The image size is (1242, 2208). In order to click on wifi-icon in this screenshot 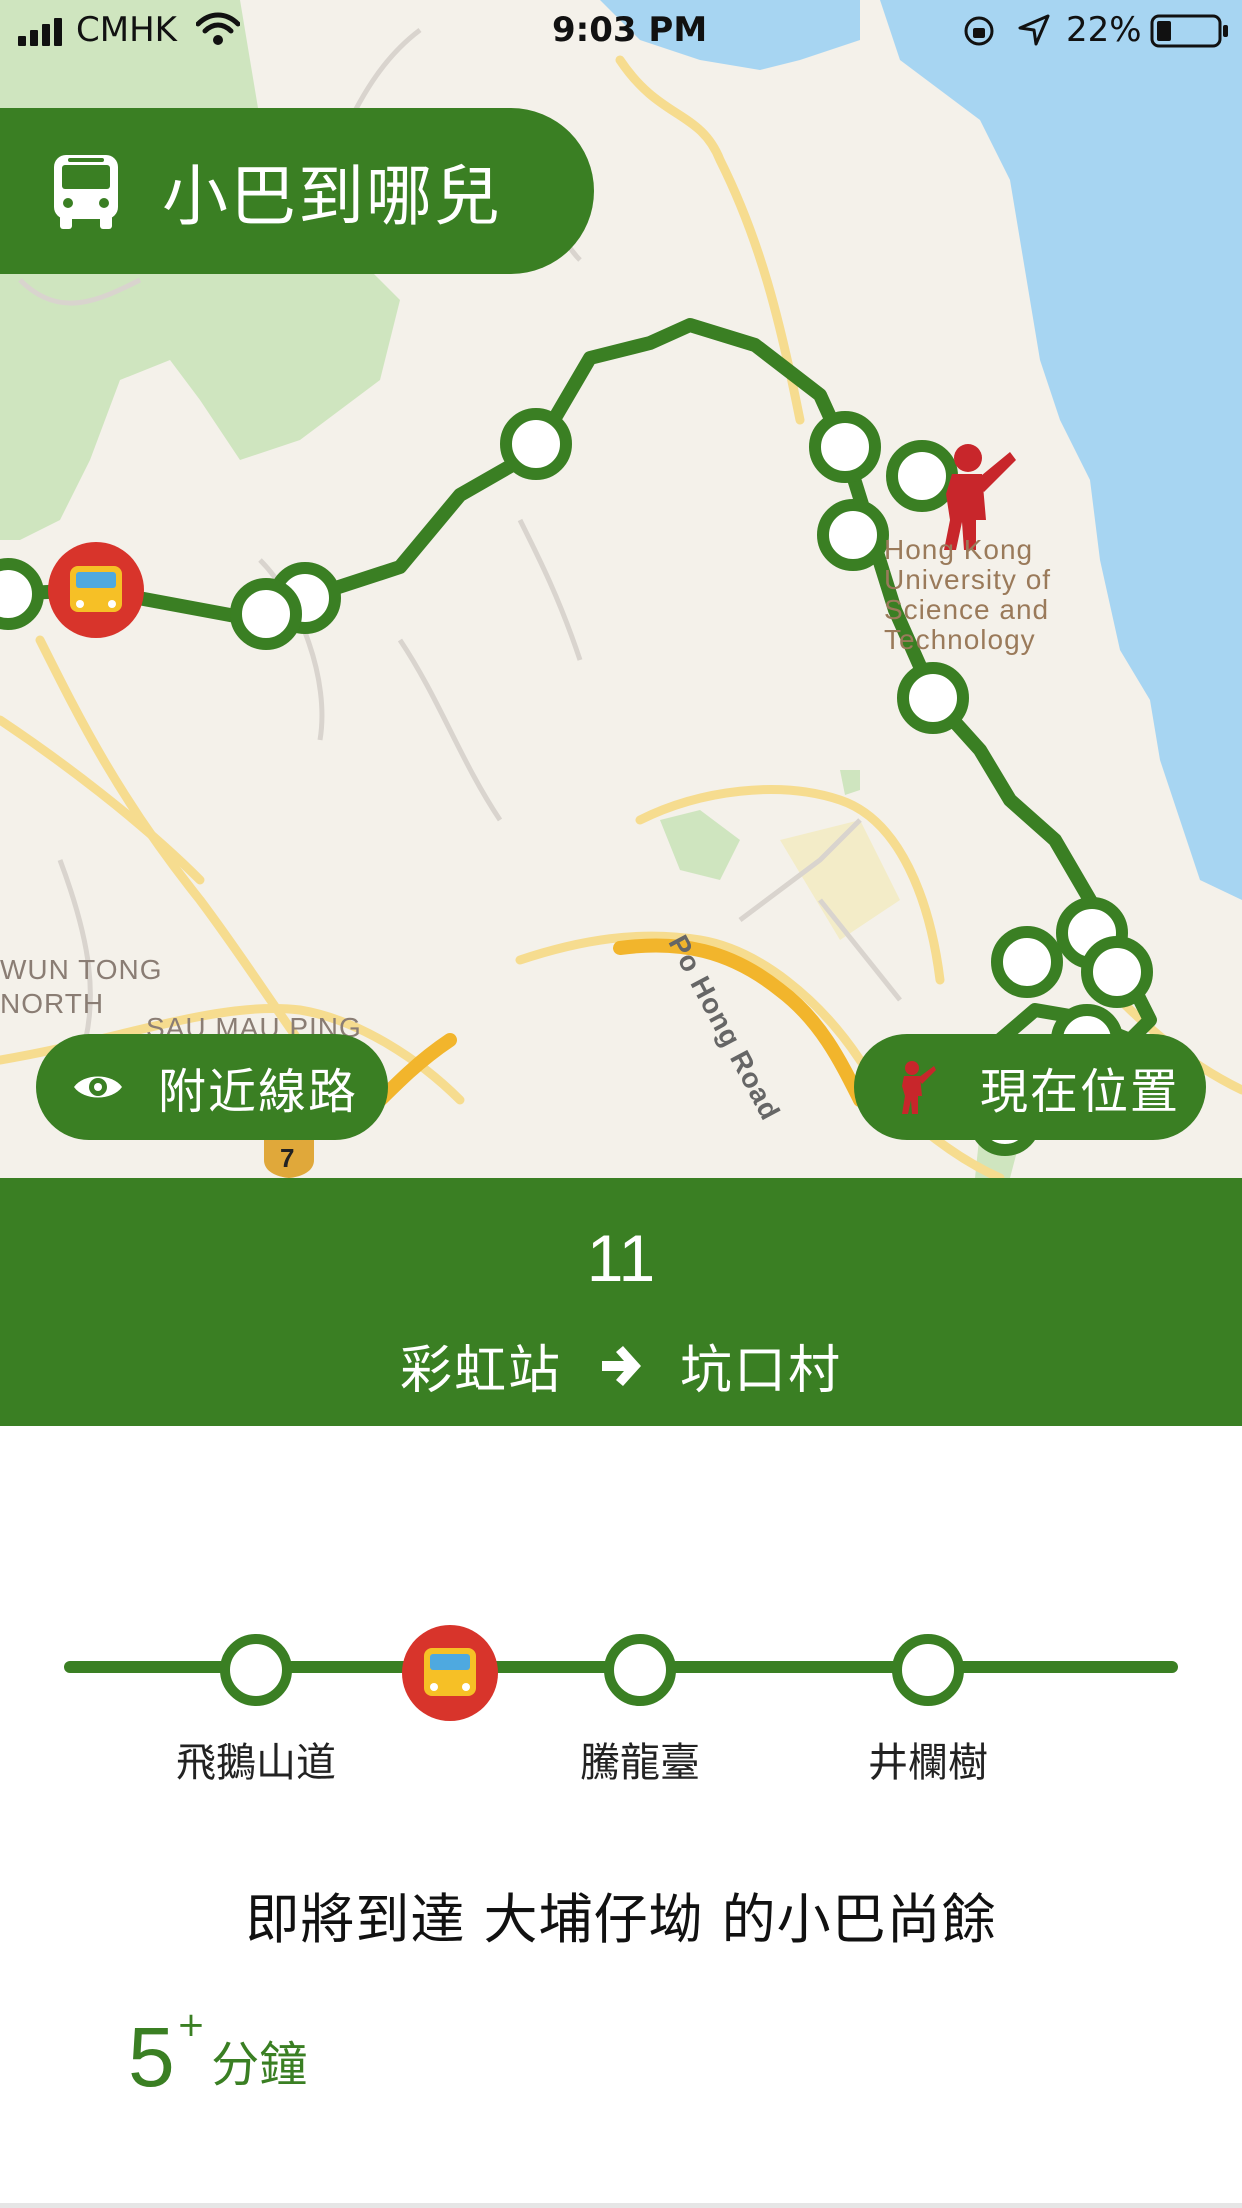, I will do `click(218, 28)`.